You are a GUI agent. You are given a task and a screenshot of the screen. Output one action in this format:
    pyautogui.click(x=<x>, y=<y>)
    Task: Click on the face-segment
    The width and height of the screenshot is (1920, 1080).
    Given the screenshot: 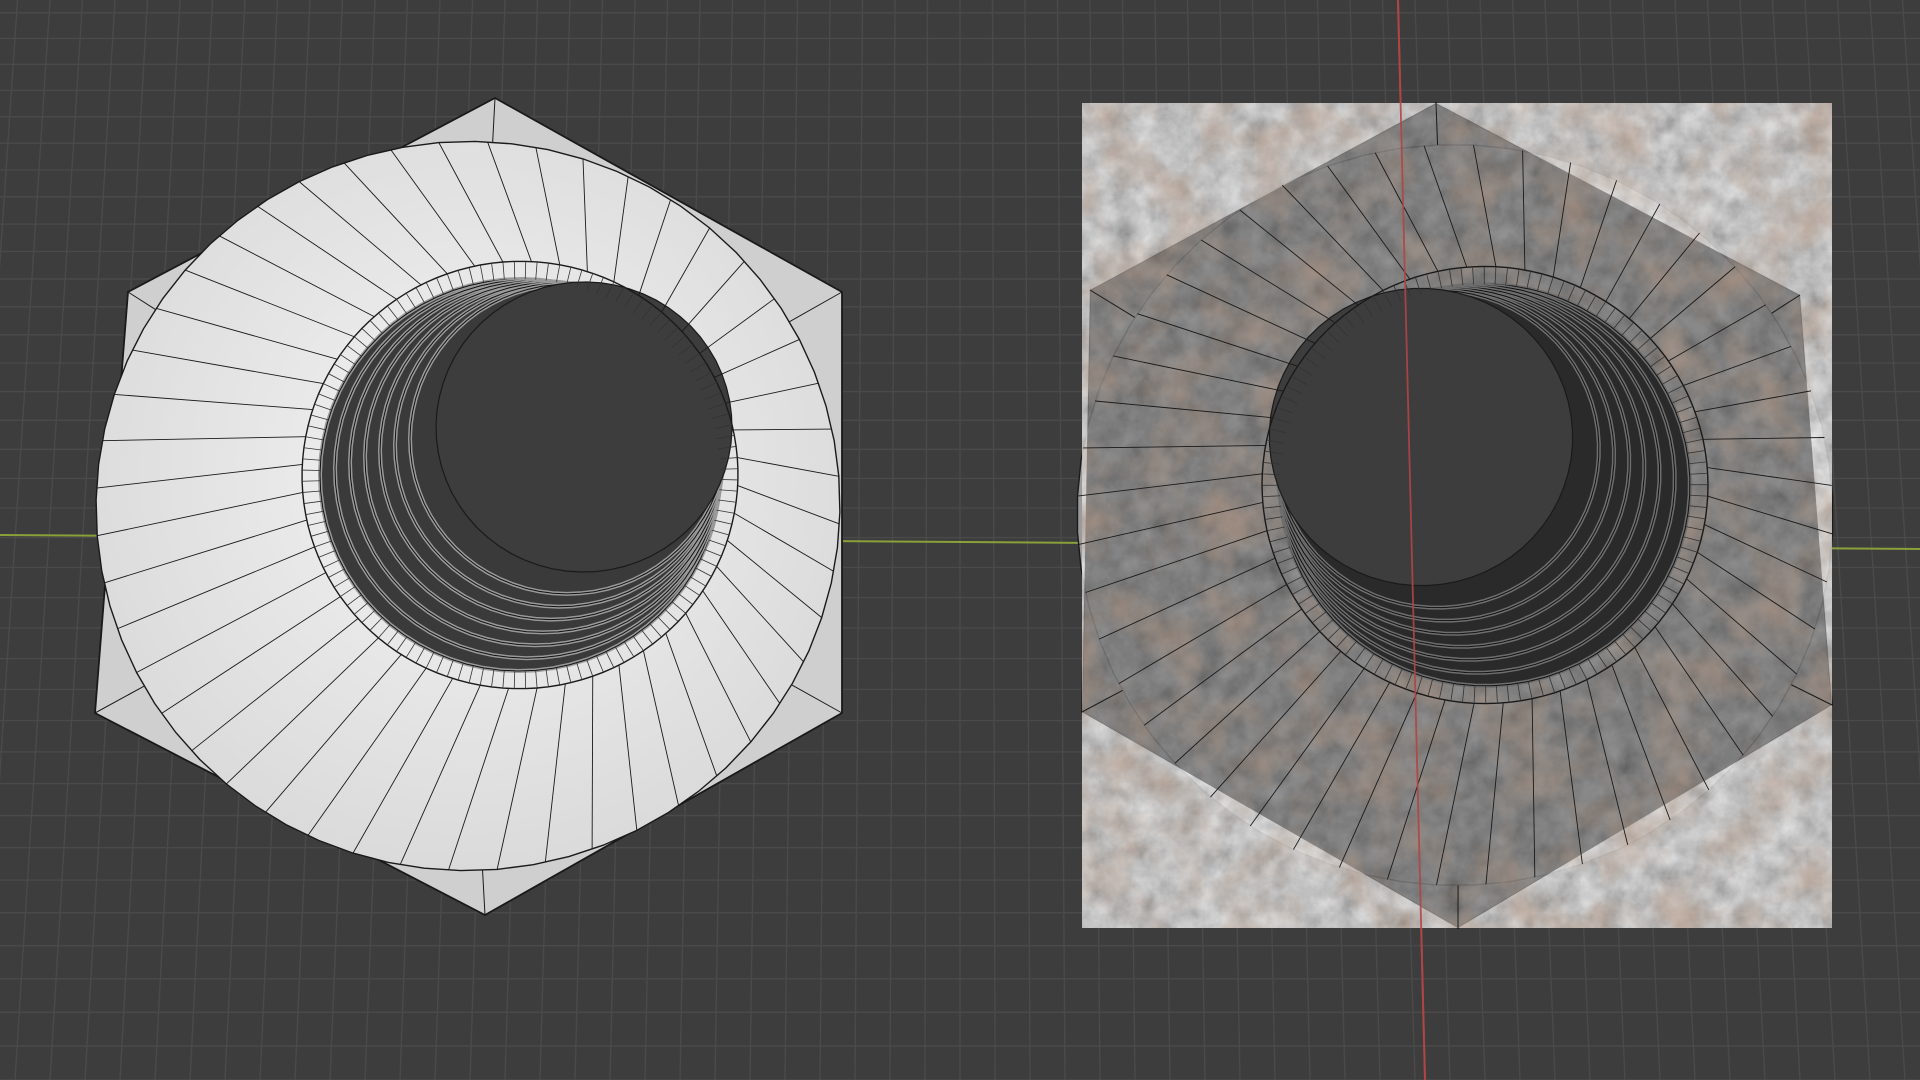 What is the action you would take?
    pyautogui.click(x=592, y=763)
    